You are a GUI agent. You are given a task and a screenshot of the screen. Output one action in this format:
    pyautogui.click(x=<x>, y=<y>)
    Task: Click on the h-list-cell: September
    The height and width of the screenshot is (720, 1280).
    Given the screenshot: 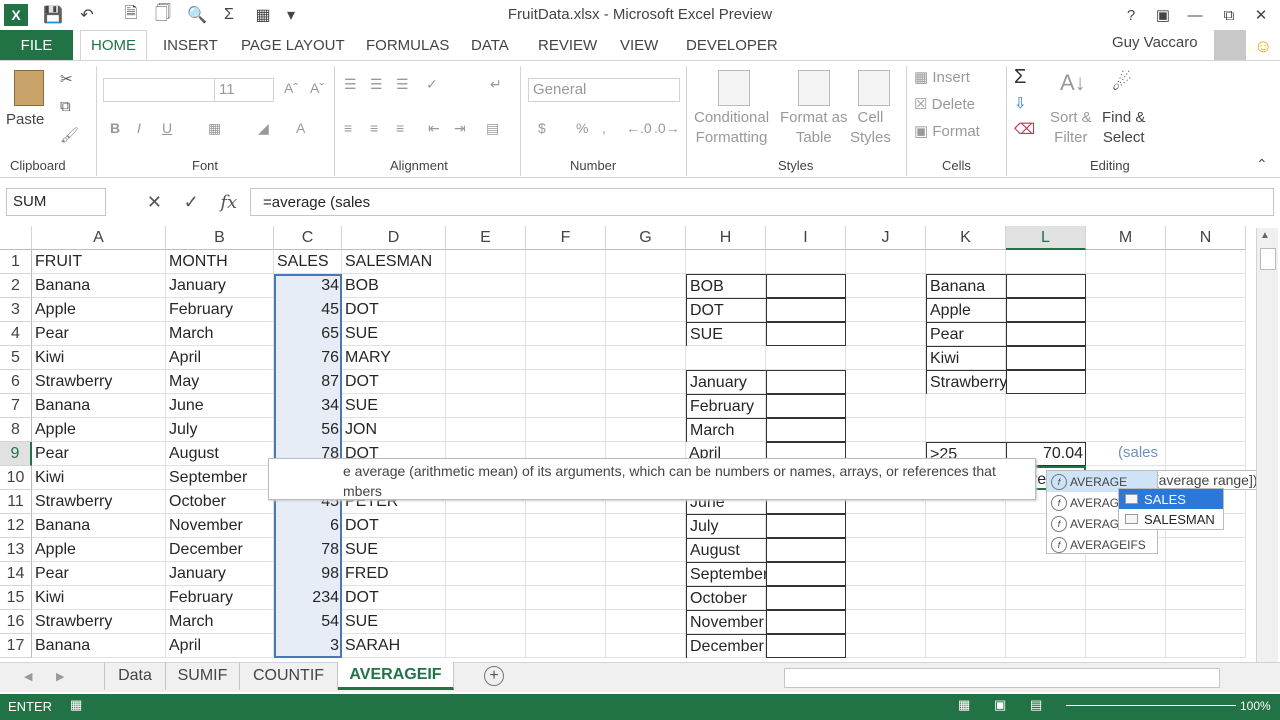 What is the action you would take?
    pyautogui.click(x=726, y=574)
    